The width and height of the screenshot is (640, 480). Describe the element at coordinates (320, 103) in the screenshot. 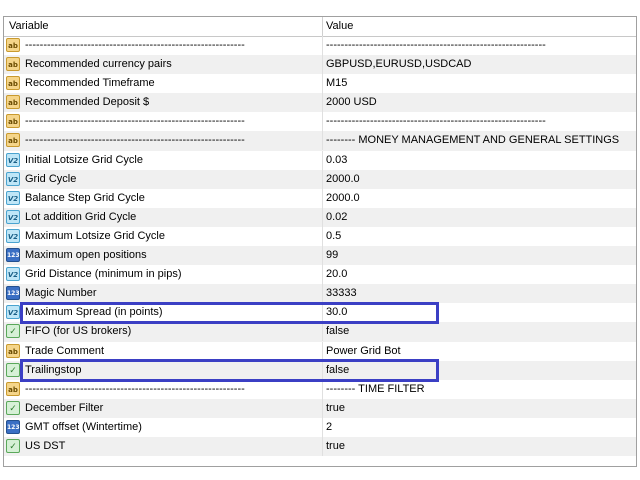

I see `table-row: ab Recommended Deposit $ 2000 USD` at that location.